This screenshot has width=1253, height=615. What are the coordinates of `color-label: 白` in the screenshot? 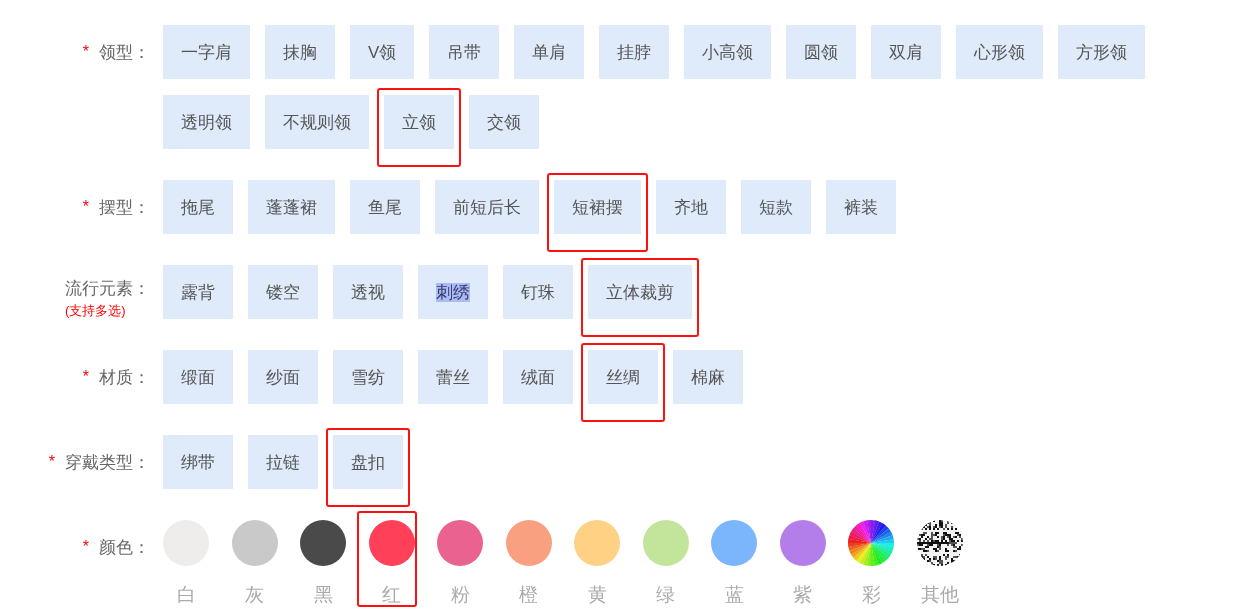 It's located at (186, 595).